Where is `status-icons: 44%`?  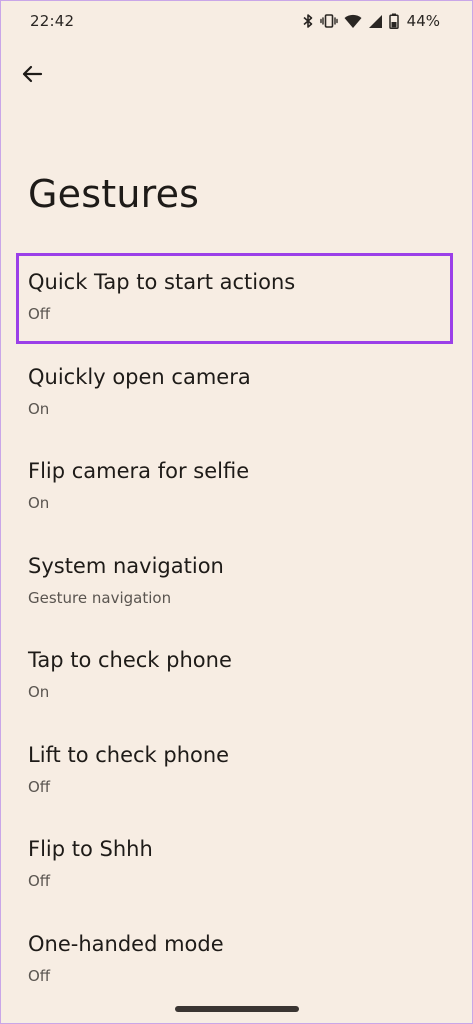 status-icons: 44% is located at coordinates (371, 21).